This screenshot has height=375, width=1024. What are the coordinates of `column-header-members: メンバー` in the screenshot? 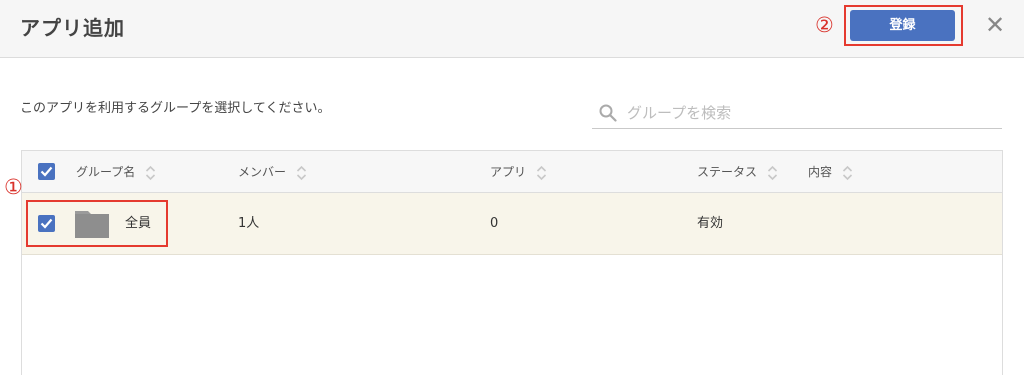 It's located at (272, 172).